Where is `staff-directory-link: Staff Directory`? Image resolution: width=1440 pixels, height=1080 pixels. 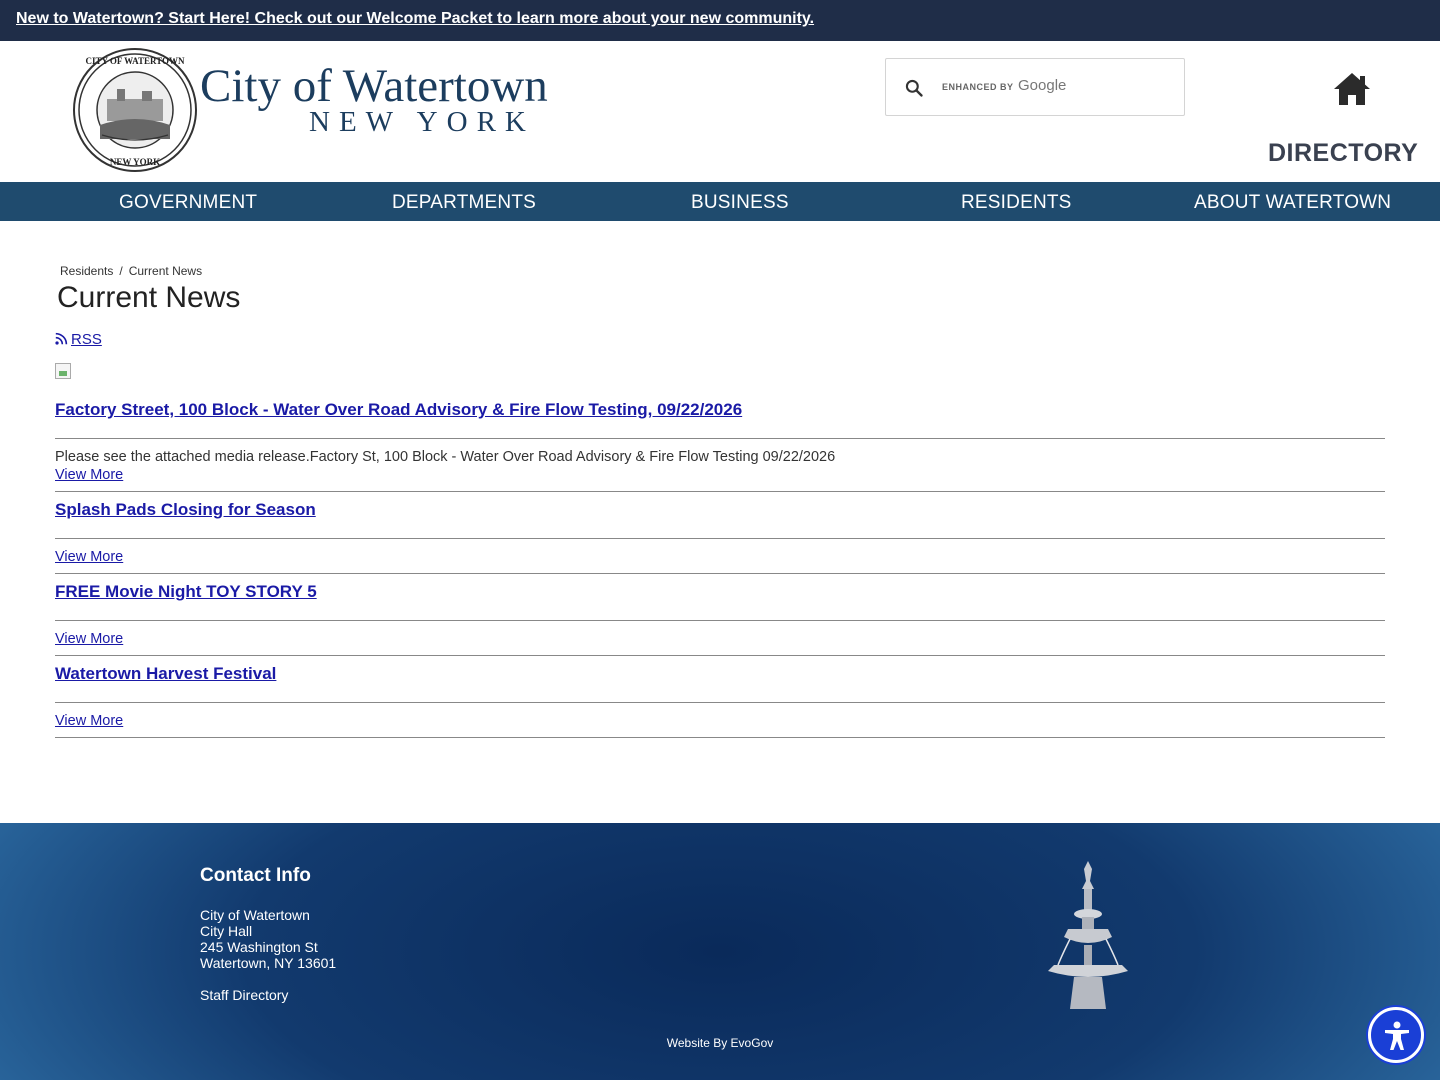
staff-directory-link: Staff Directory is located at coordinates (244, 995).